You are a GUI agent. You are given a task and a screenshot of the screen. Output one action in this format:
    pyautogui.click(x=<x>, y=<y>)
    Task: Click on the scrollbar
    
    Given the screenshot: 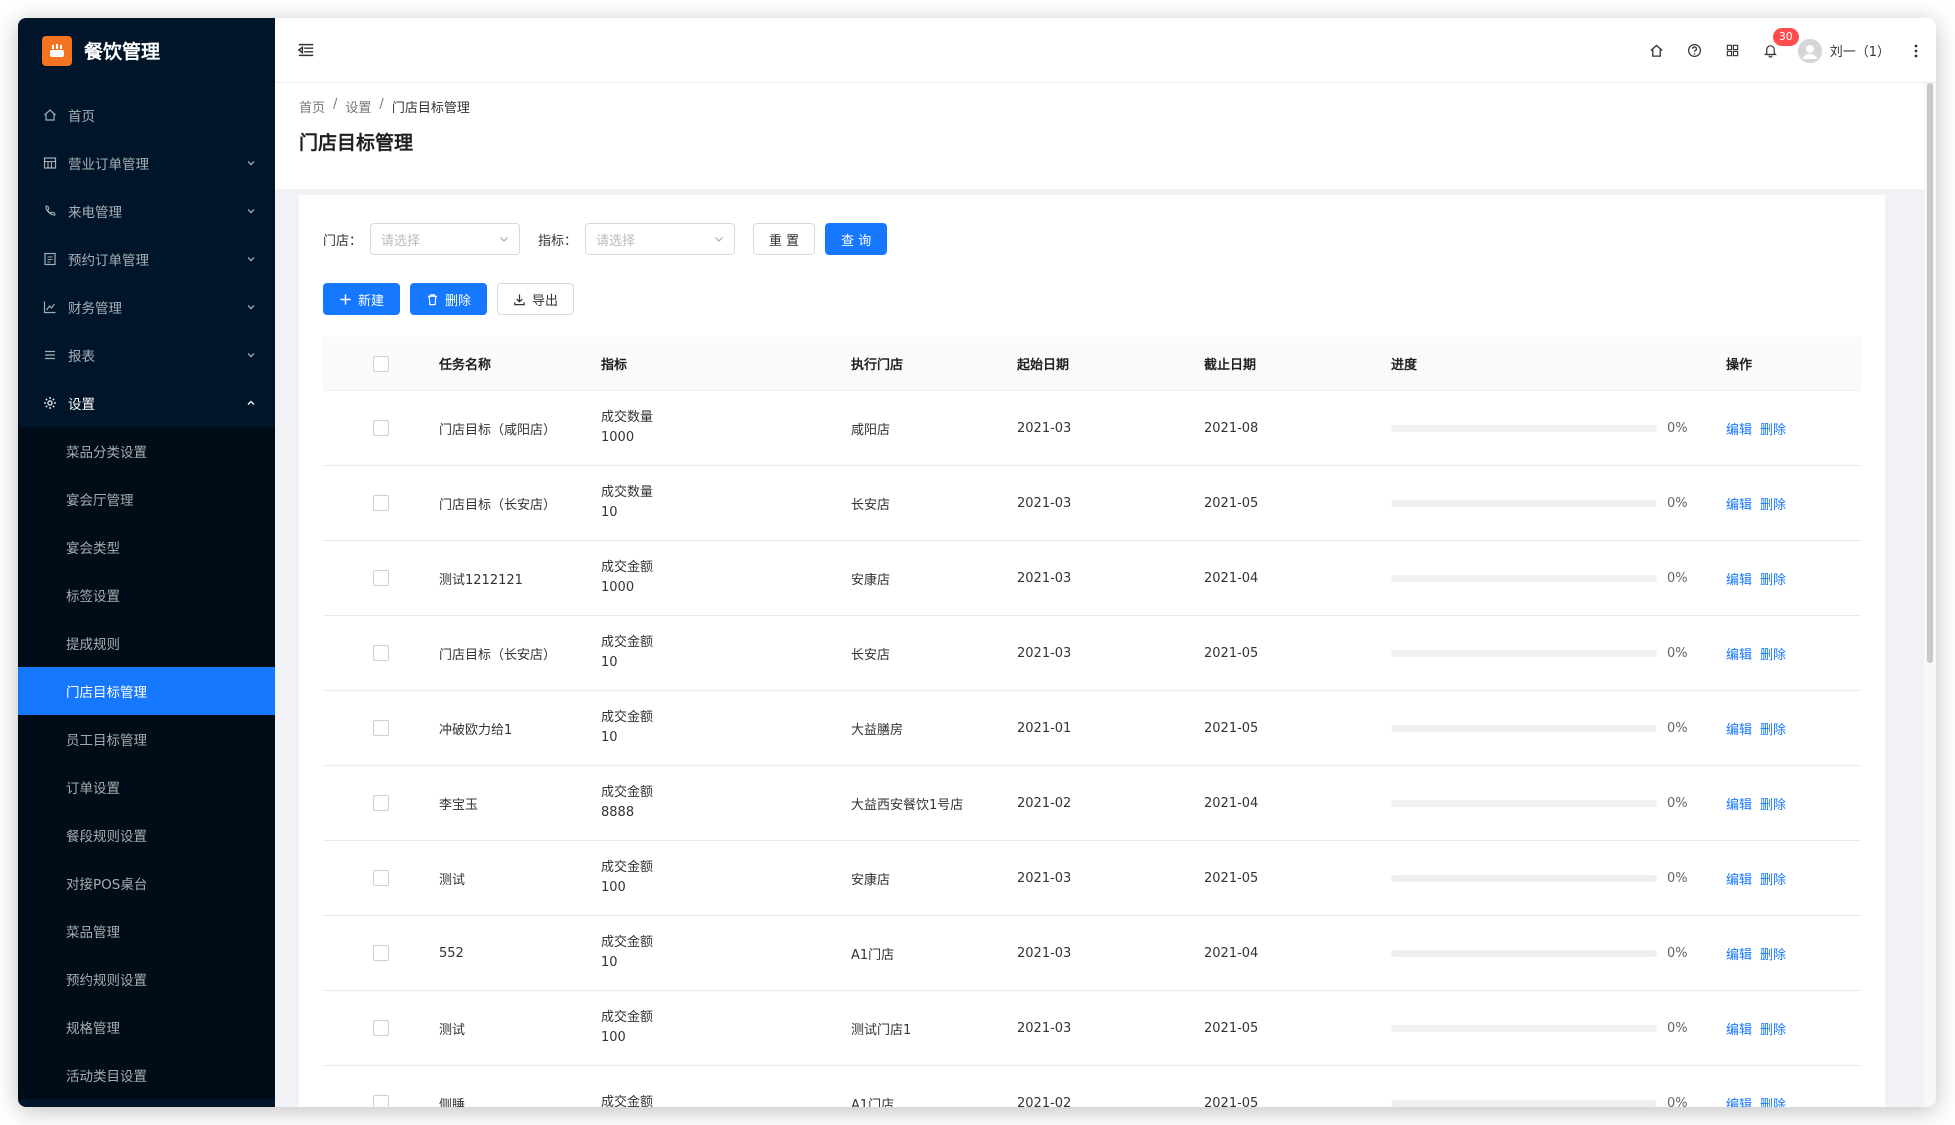 What is the action you would take?
    pyautogui.click(x=1930, y=595)
    